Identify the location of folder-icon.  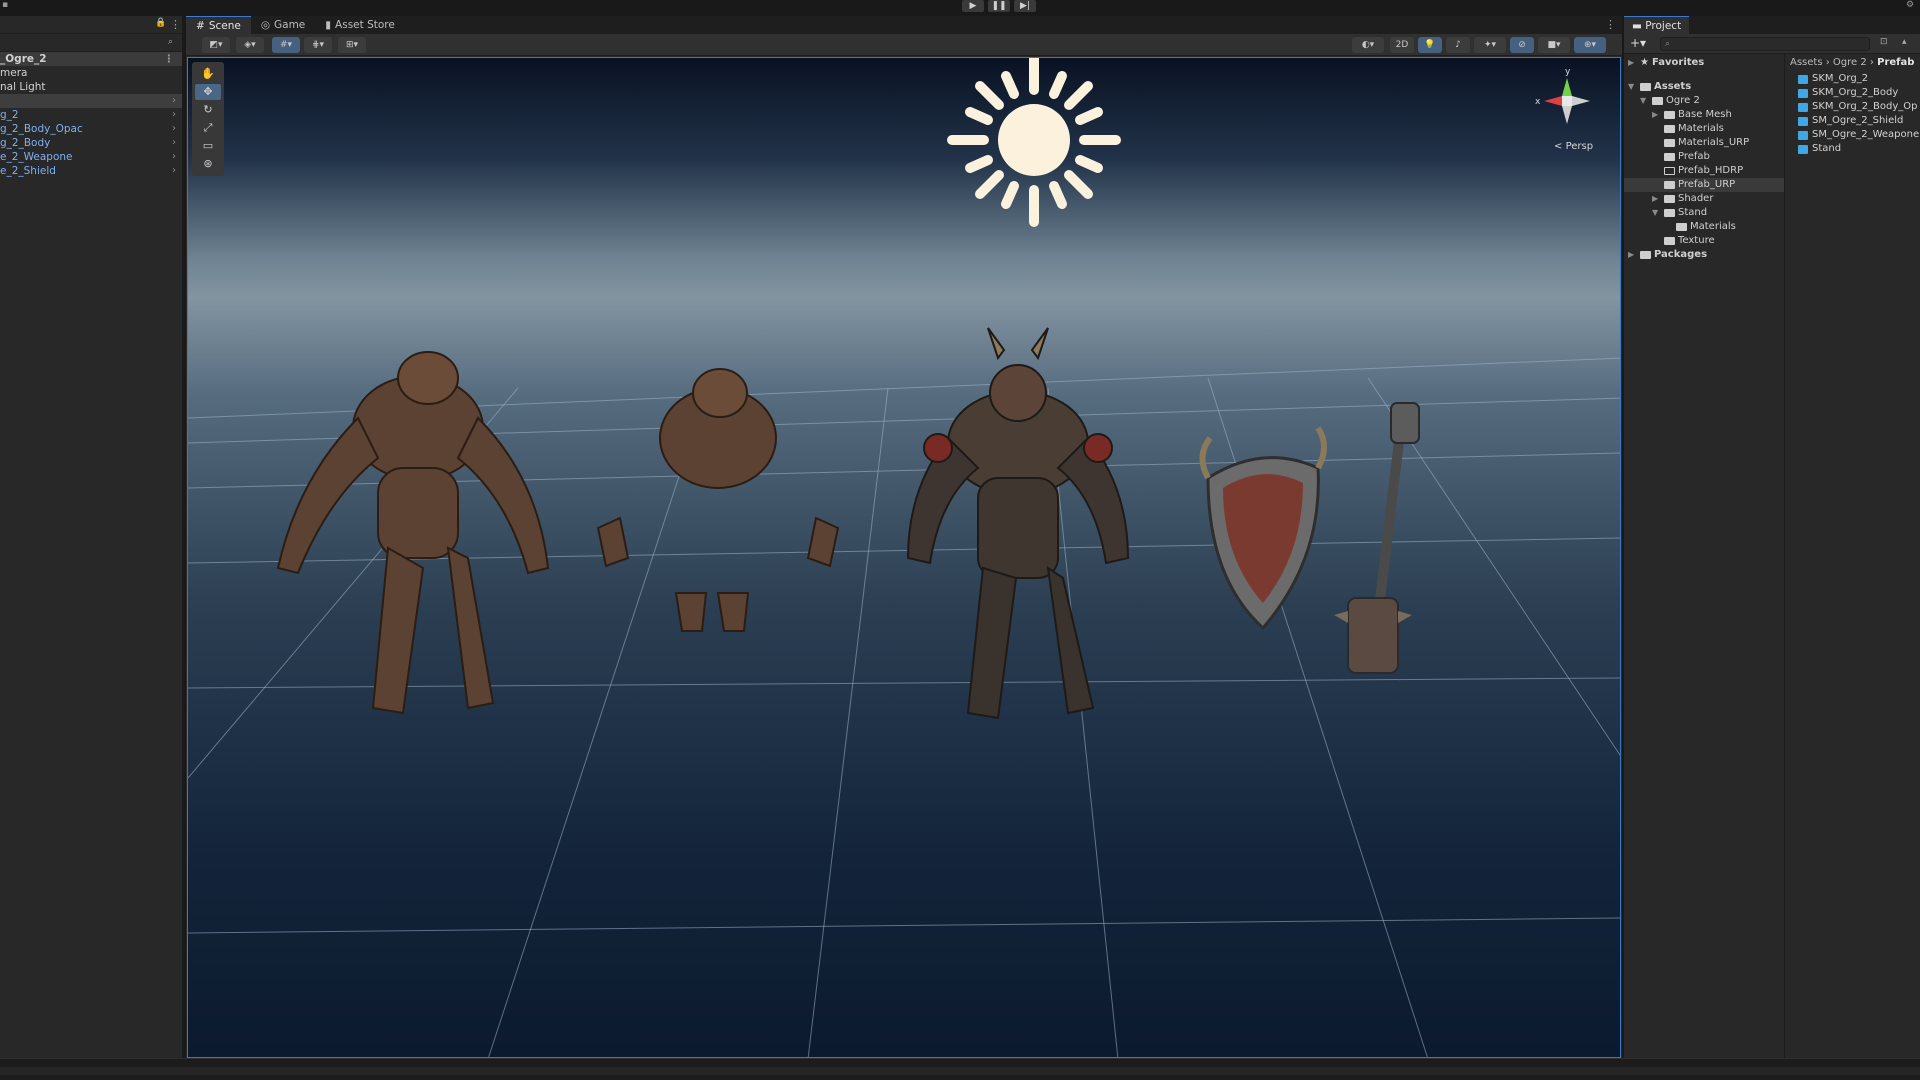
(1669, 115).